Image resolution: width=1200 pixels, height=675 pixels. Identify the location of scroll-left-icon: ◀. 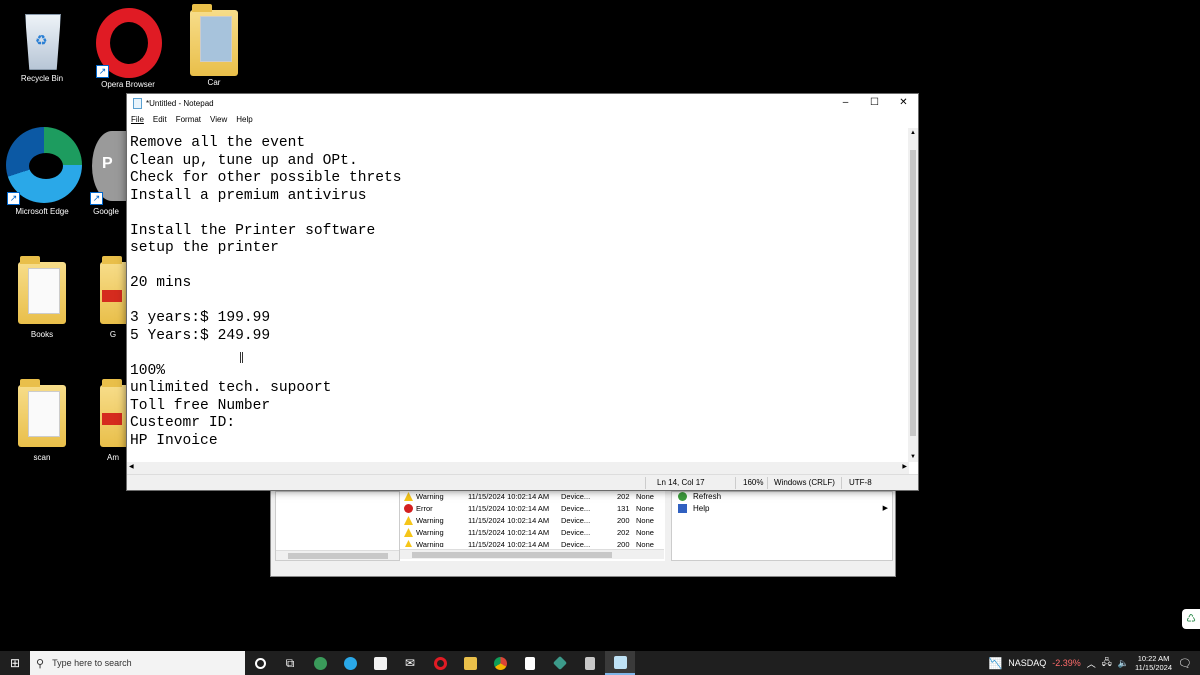
(131, 466).